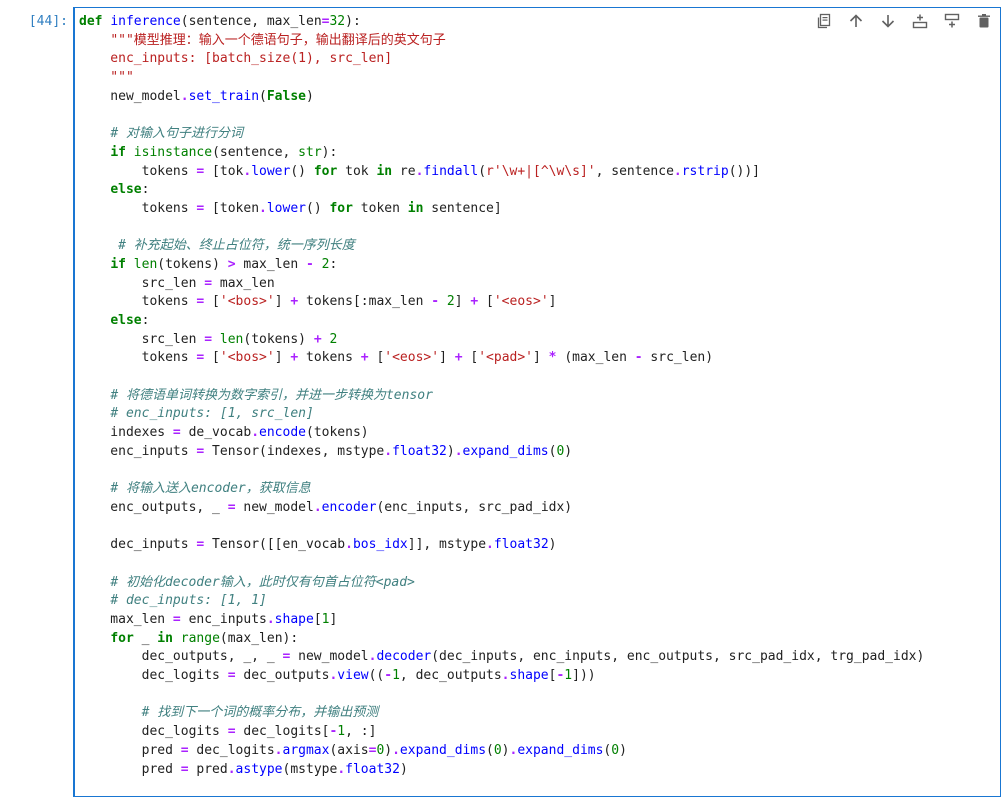 The width and height of the screenshot is (1002, 797). Describe the element at coordinates (501, 770) in the screenshot. I see `code-line: pred = pred.astype(mstype.float32)` at that location.